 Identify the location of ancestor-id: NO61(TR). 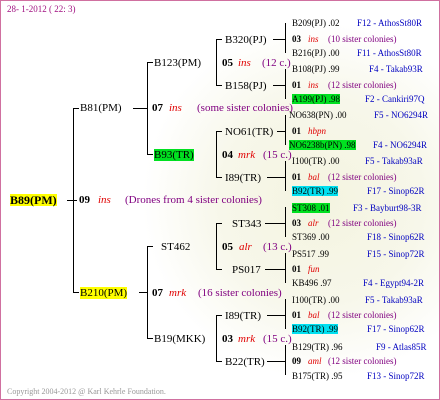
(249, 132).